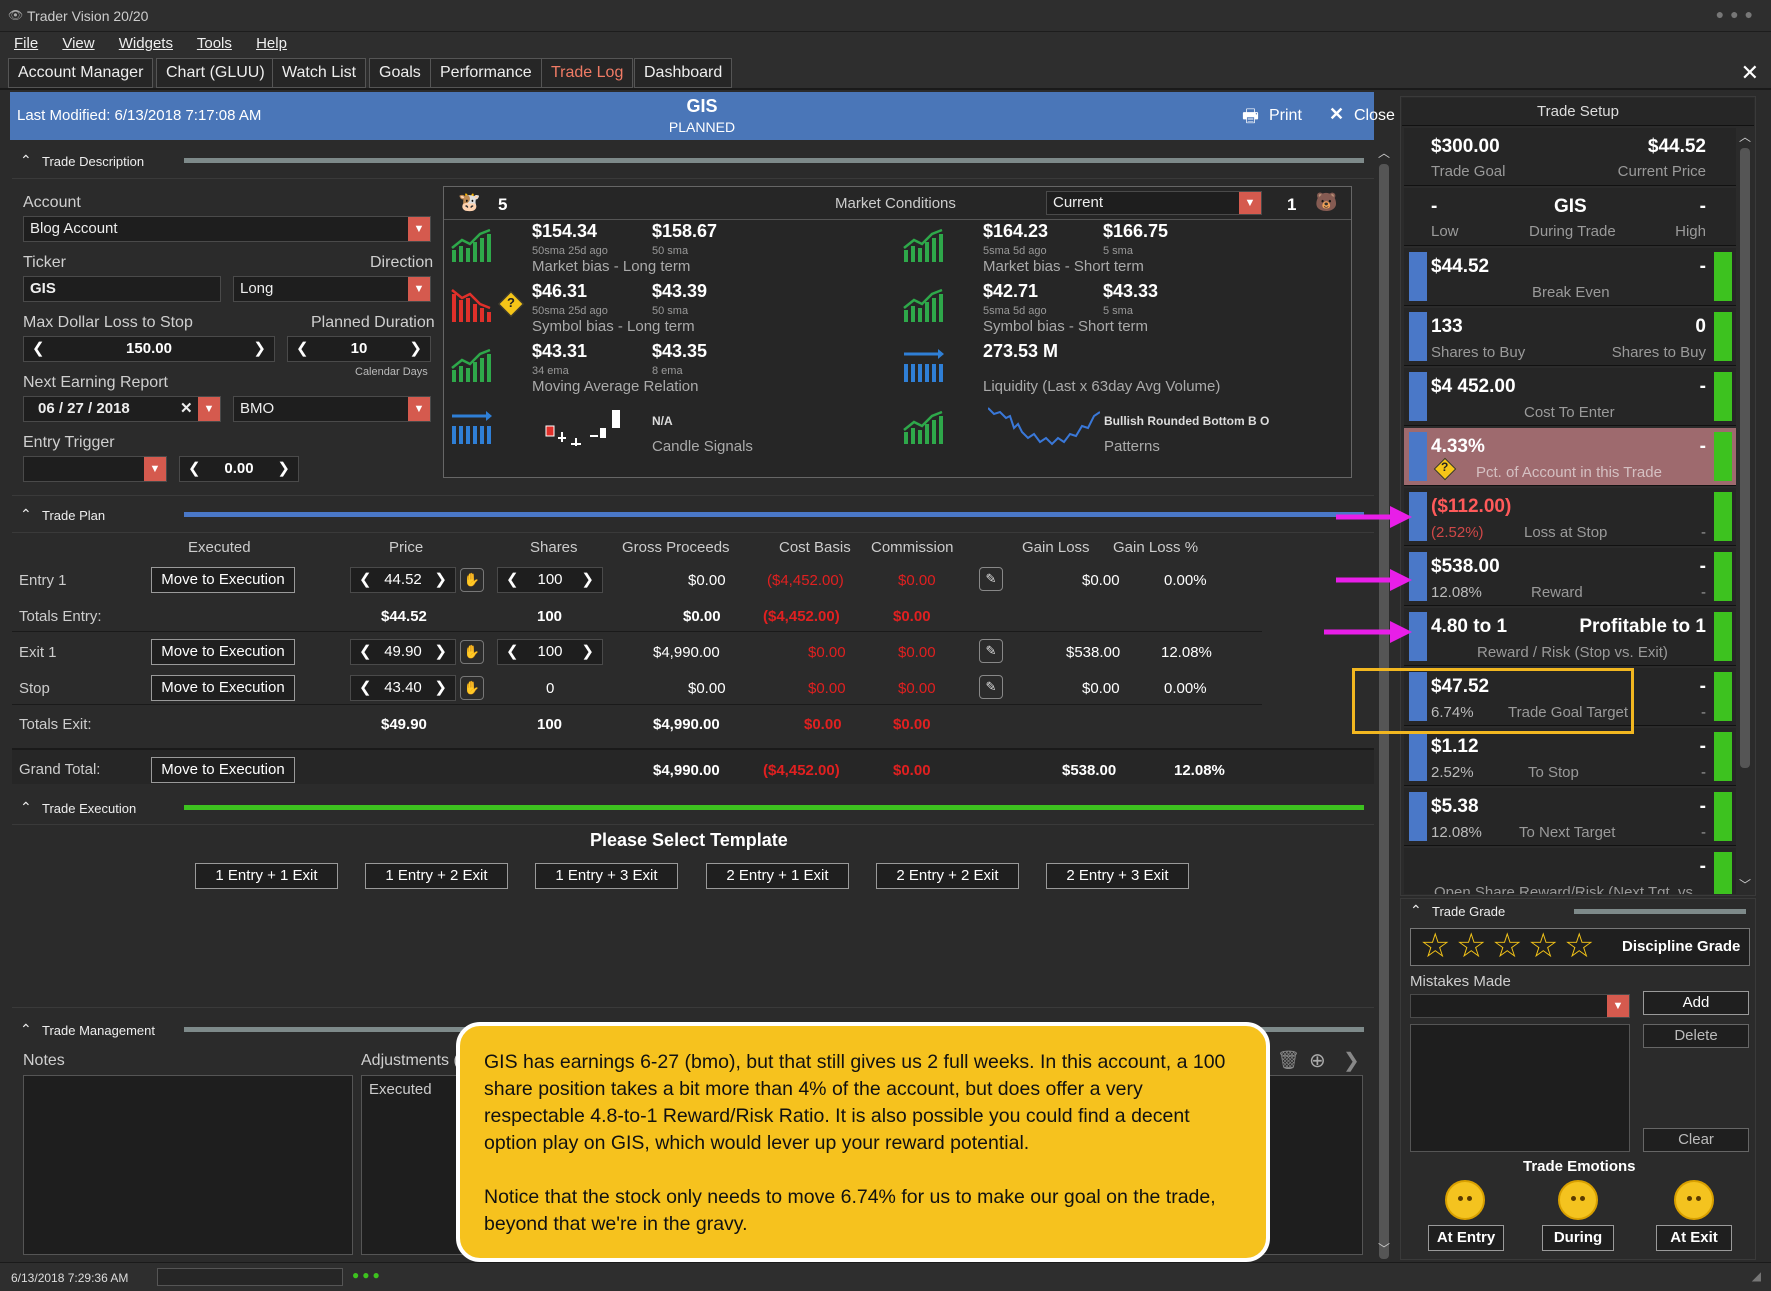  What do you see at coordinates (403, 652) in the screenshot?
I see `exit1-price-stepper: ❮ 49.90 ❯` at bounding box center [403, 652].